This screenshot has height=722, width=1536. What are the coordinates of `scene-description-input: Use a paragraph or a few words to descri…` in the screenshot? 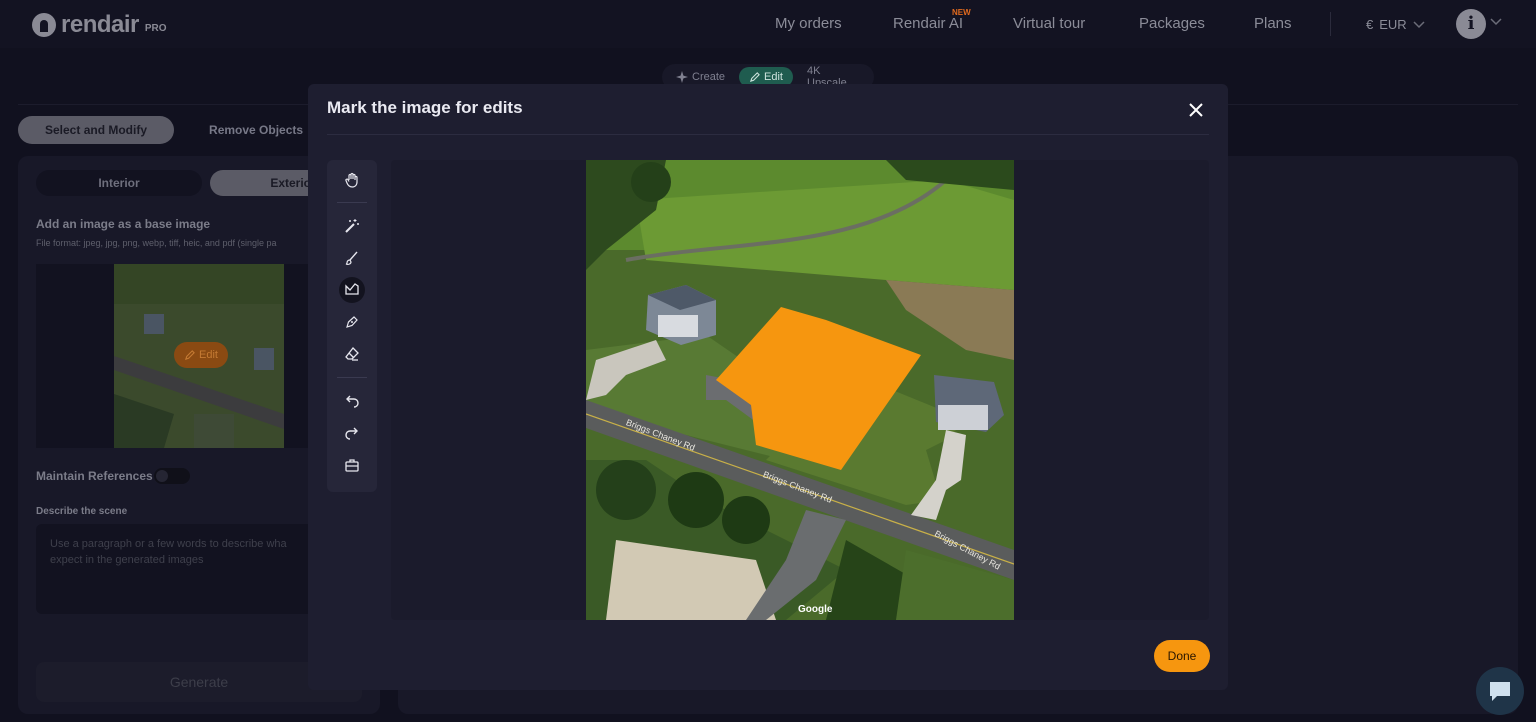 It's located at (186, 569).